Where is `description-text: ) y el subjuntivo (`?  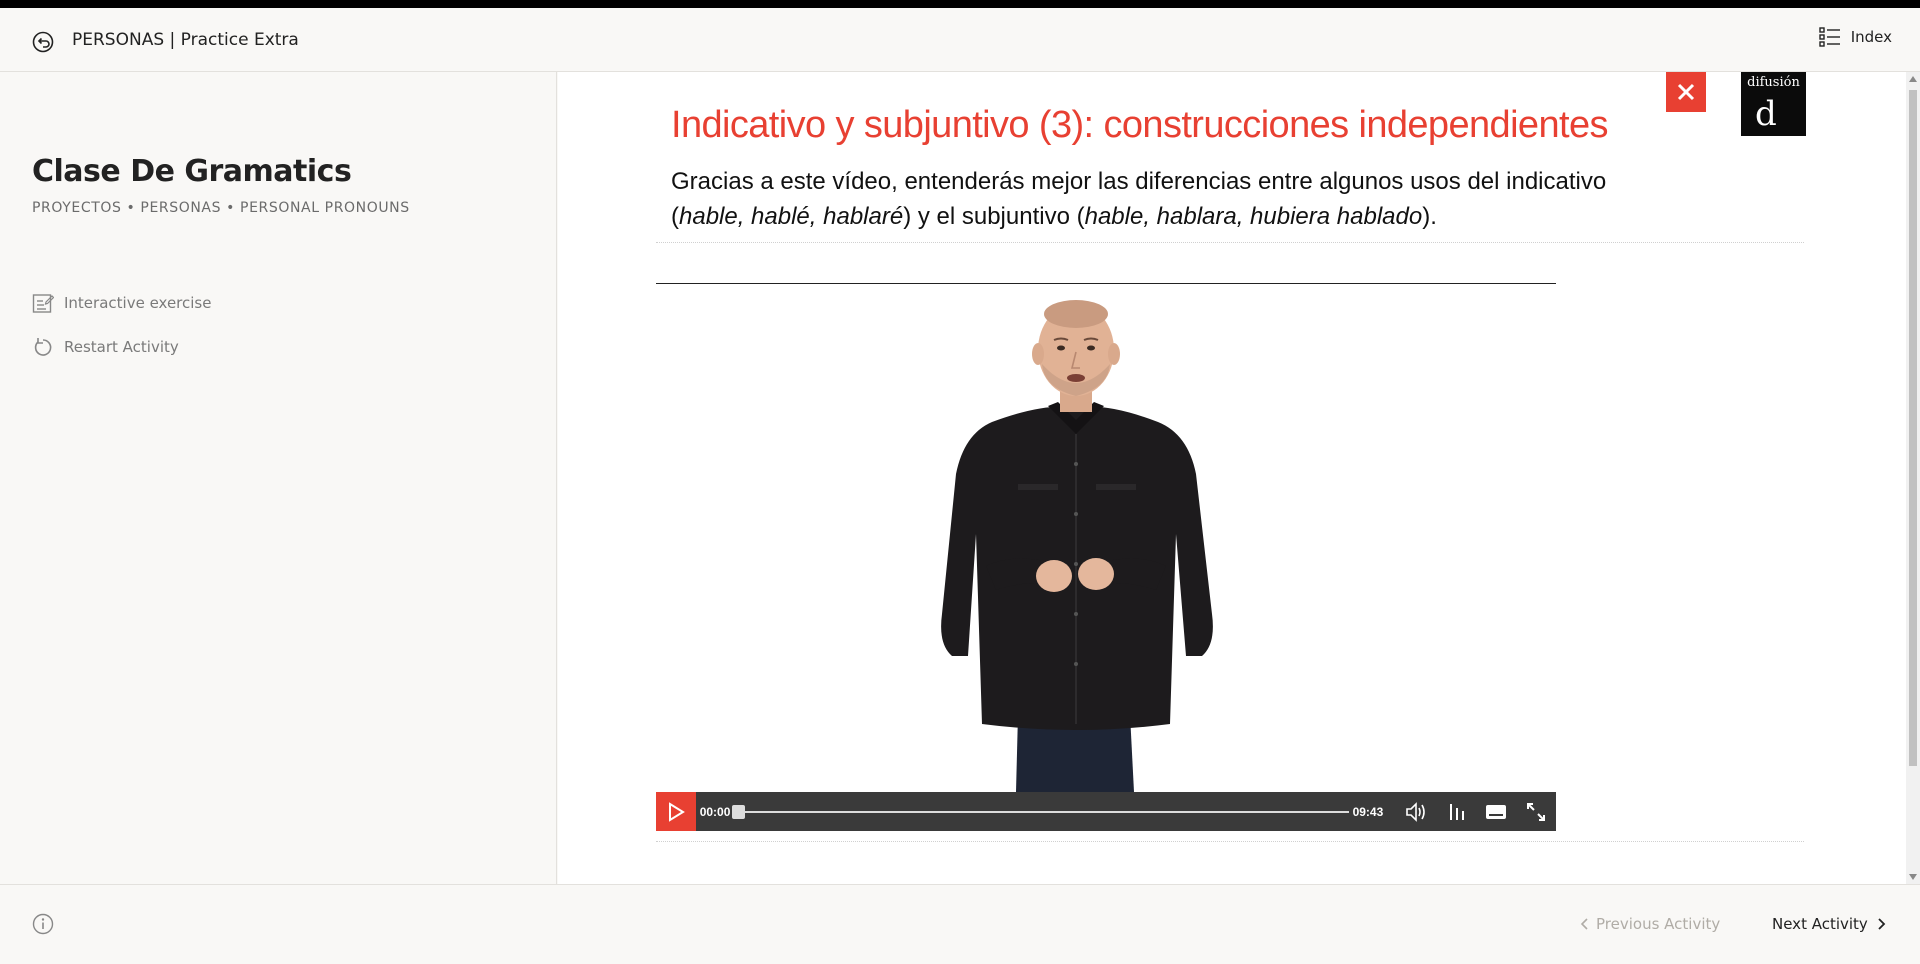 description-text: ) y el subjuntivo ( is located at coordinates (994, 216).